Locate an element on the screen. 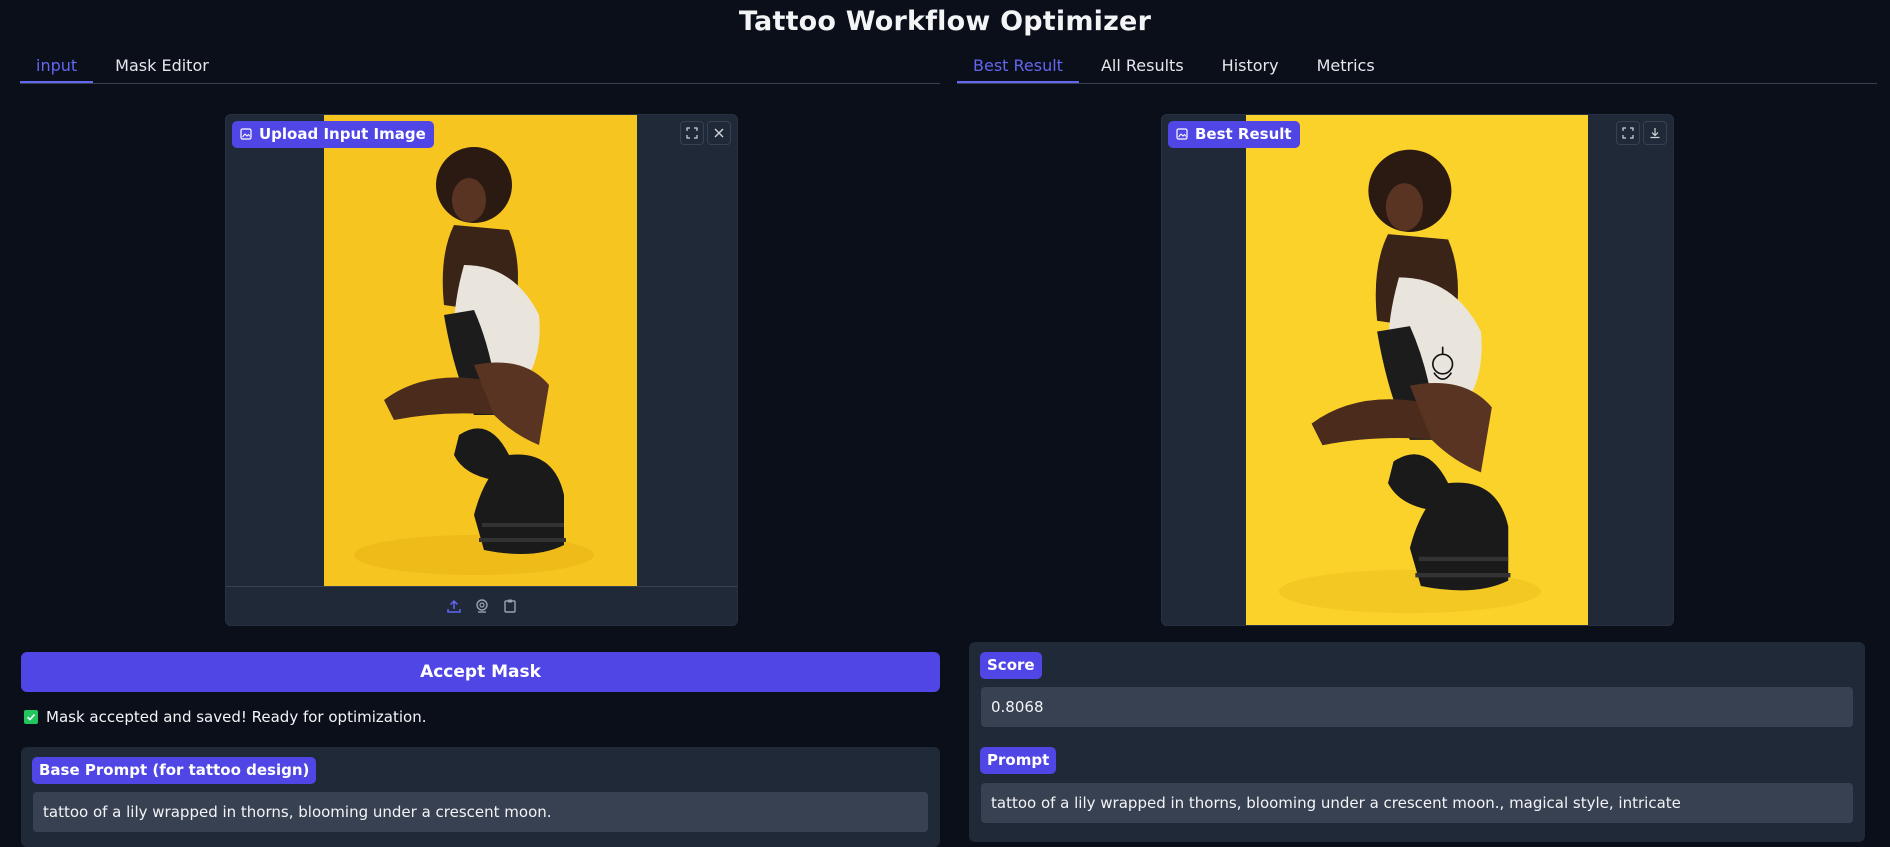 This screenshot has width=1890, height=847. tab-input: input is located at coordinates (57, 67).